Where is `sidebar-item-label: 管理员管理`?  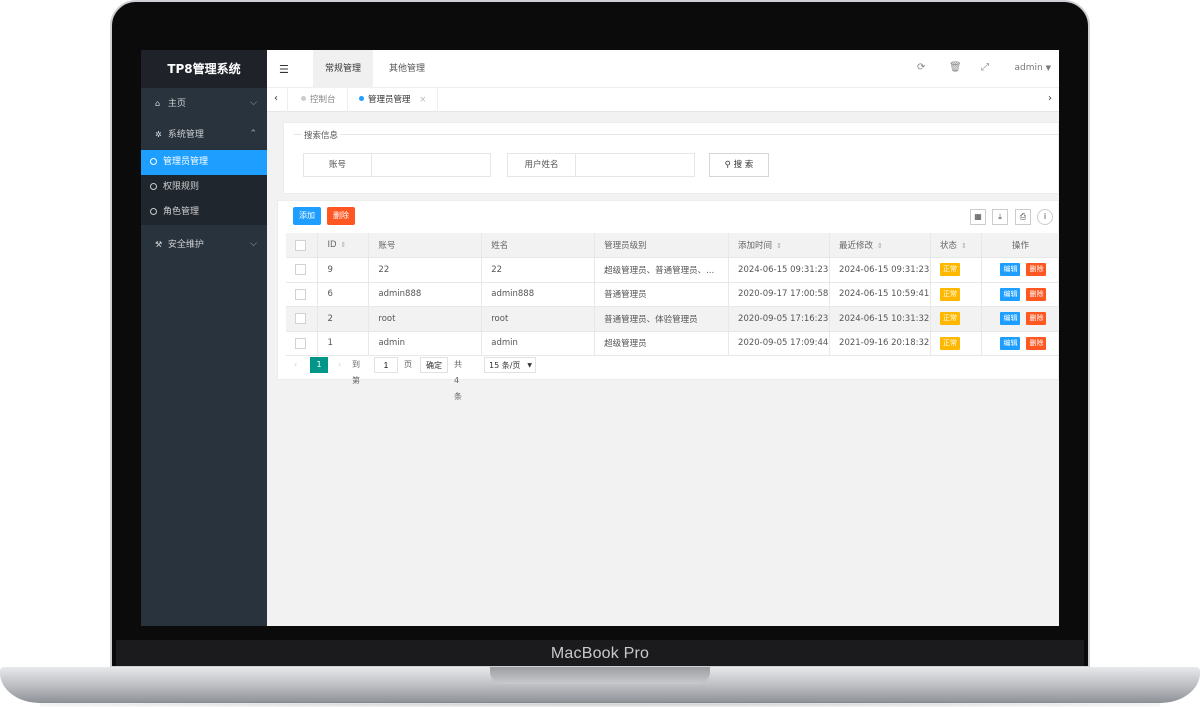 sidebar-item-label: 管理员管理 is located at coordinates (186, 162).